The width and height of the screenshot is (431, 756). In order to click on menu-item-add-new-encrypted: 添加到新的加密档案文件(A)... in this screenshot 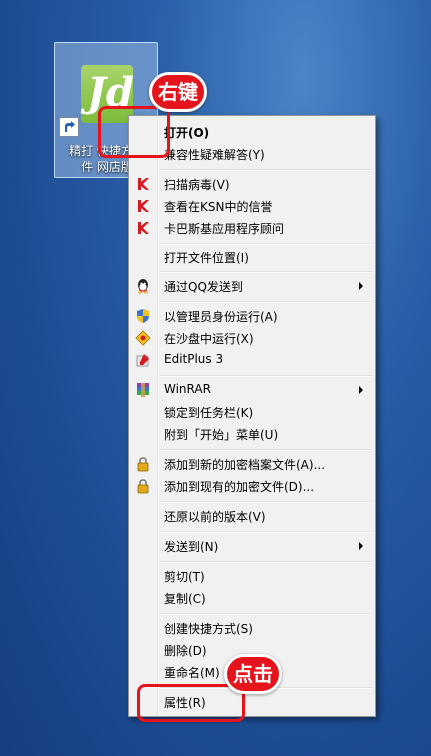, I will do `click(252, 464)`.